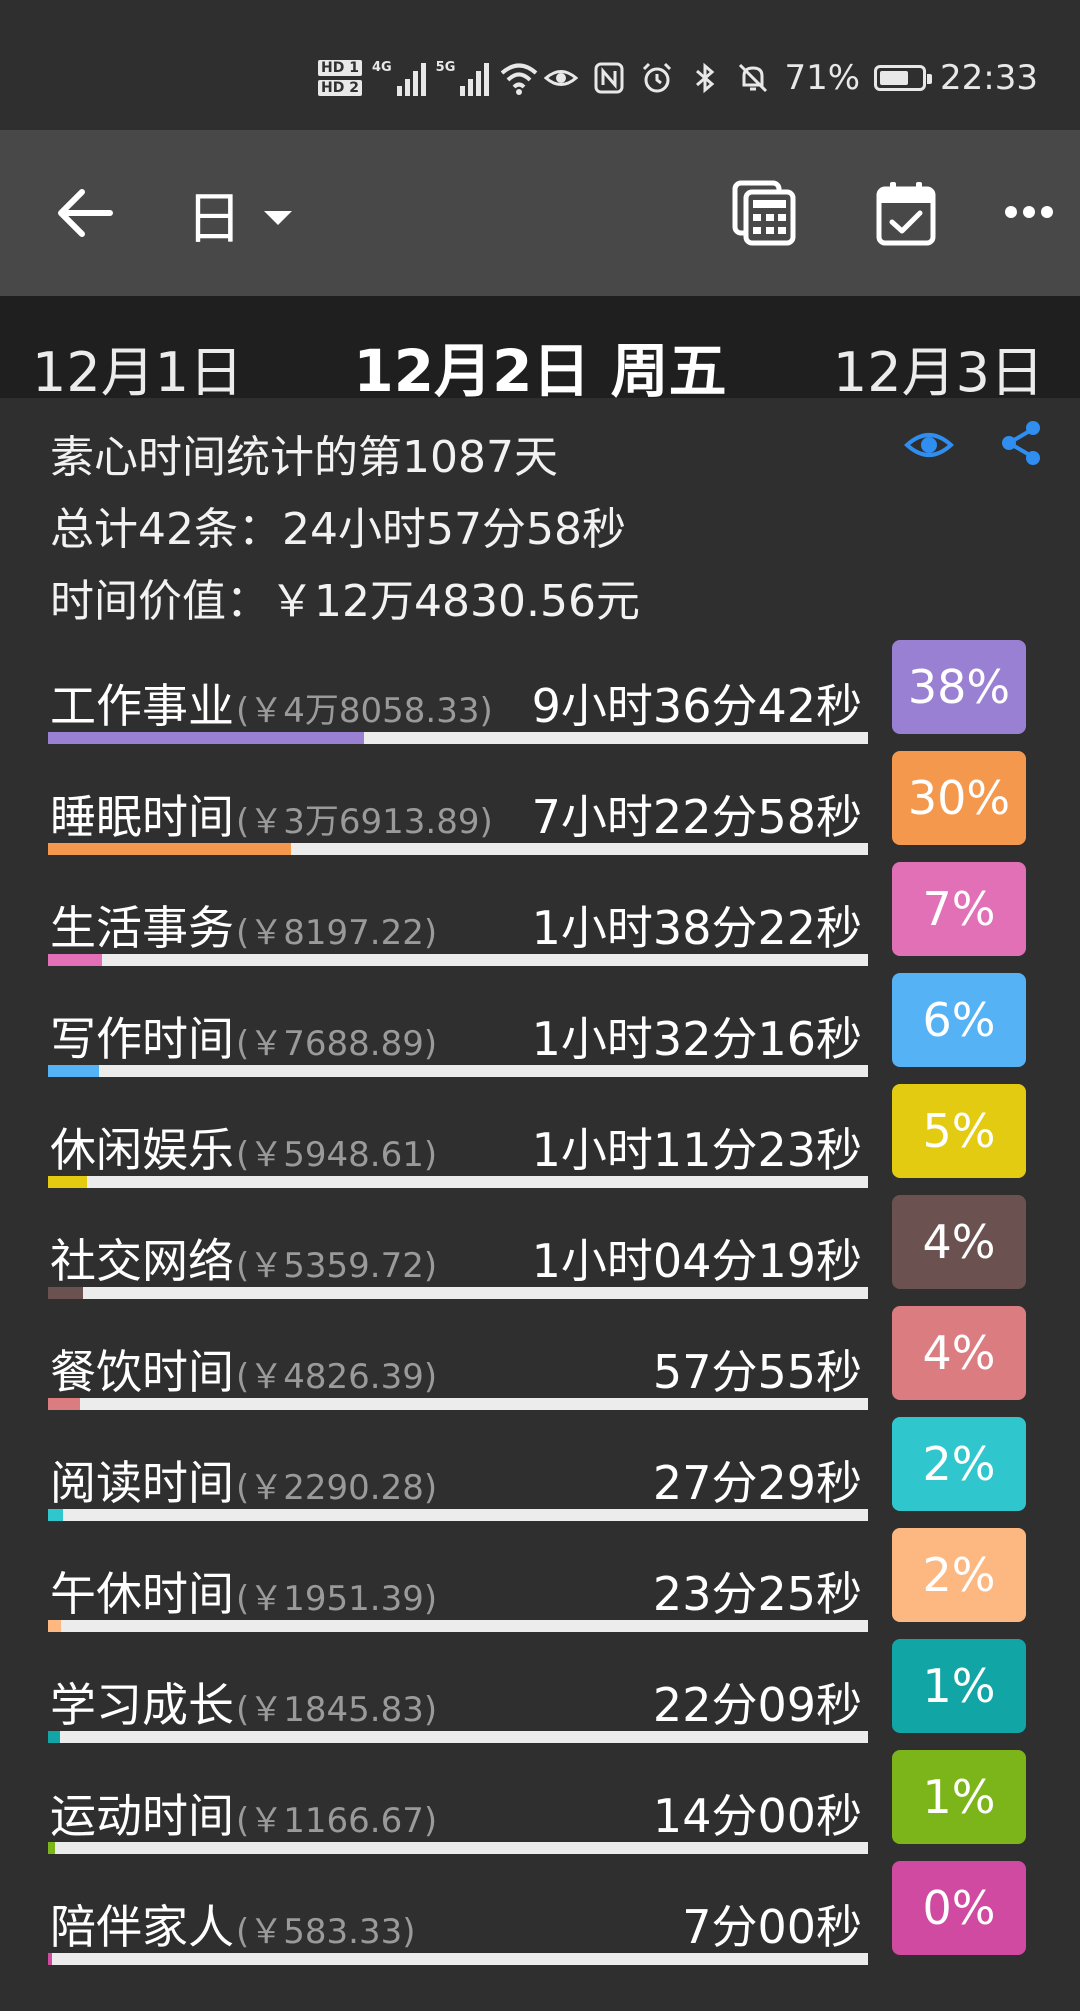 The height and width of the screenshot is (2011, 1080). What do you see at coordinates (696, 1039) in the screenshot?
I see `category-duration: 1小时32分16秒` at bounding box center [696, 1039].